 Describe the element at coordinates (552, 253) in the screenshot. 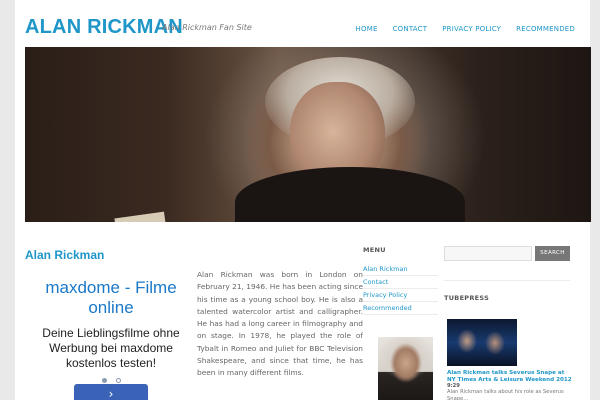

I see `search-button: SEARCH` at that location.